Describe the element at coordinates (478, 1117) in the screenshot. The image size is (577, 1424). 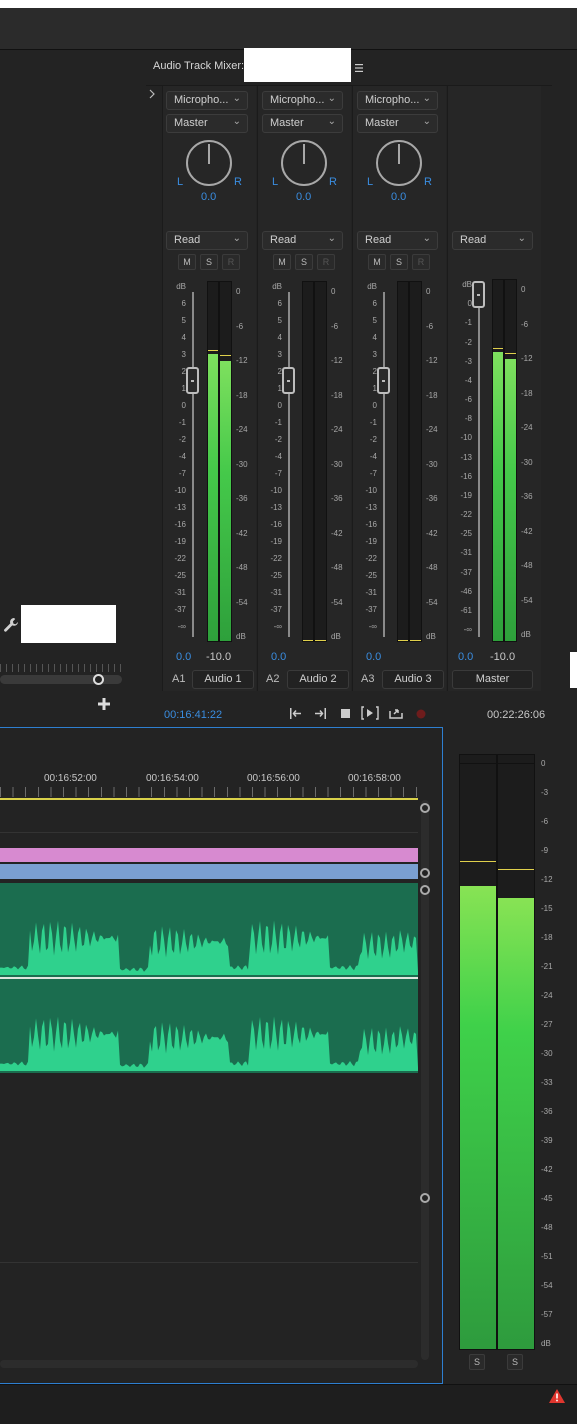
I see `master-meter-left-level` at that location.